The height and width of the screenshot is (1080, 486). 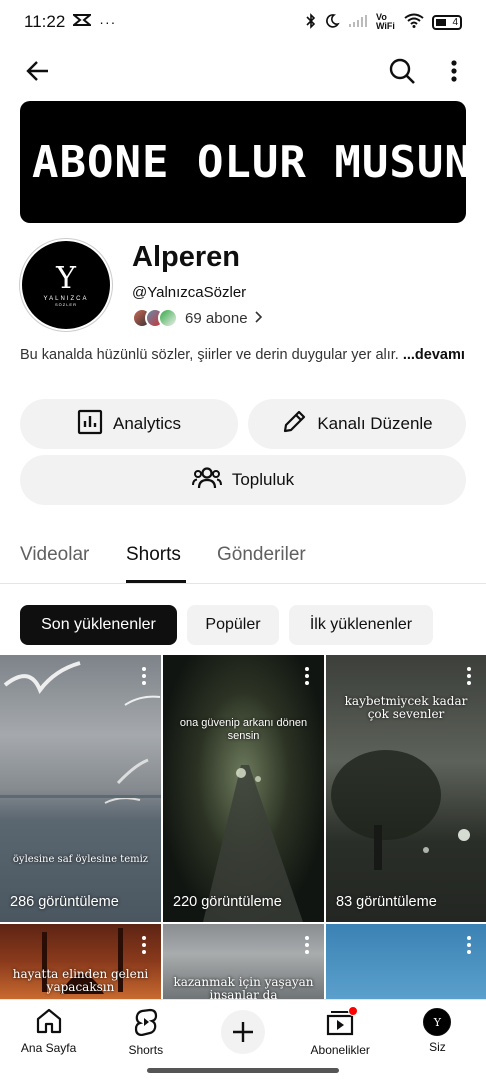 I want to click on subscriber-avatars, so click(x=155, y=318).